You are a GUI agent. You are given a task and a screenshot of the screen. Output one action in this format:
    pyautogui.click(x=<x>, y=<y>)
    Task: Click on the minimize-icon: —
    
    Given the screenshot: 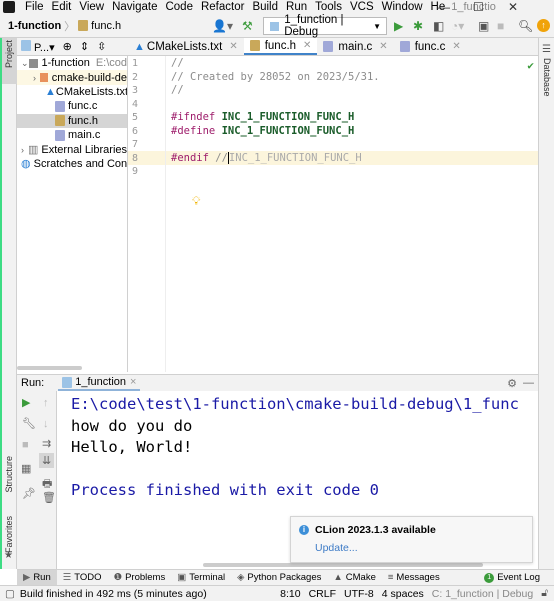 What is the action you would take?
    pyautogui.click(x=444, y=7)
    